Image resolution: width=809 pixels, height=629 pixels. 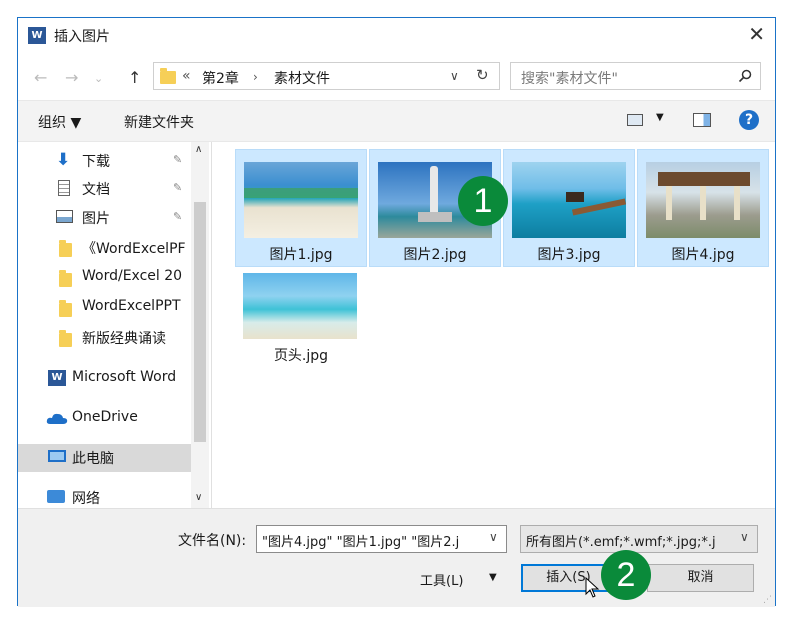 What do you see at coordinates (198, 497) in the screenshot?
I see `scroll-down-icon: ∨` at bounding box center [198, 497].